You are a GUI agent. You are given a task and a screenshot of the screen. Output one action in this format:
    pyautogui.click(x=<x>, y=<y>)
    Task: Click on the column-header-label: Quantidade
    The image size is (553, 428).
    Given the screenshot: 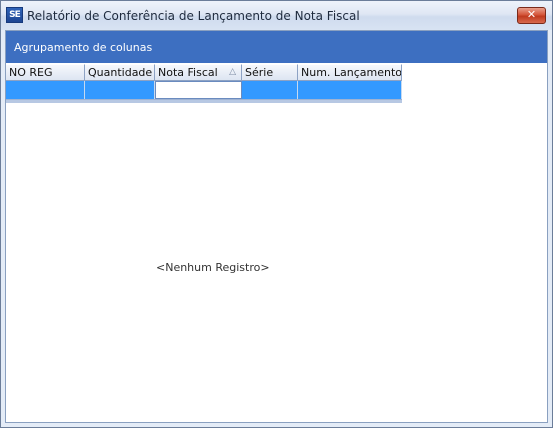 What is the action you would take?
    pyautogui.click(x=120, y=72)
    